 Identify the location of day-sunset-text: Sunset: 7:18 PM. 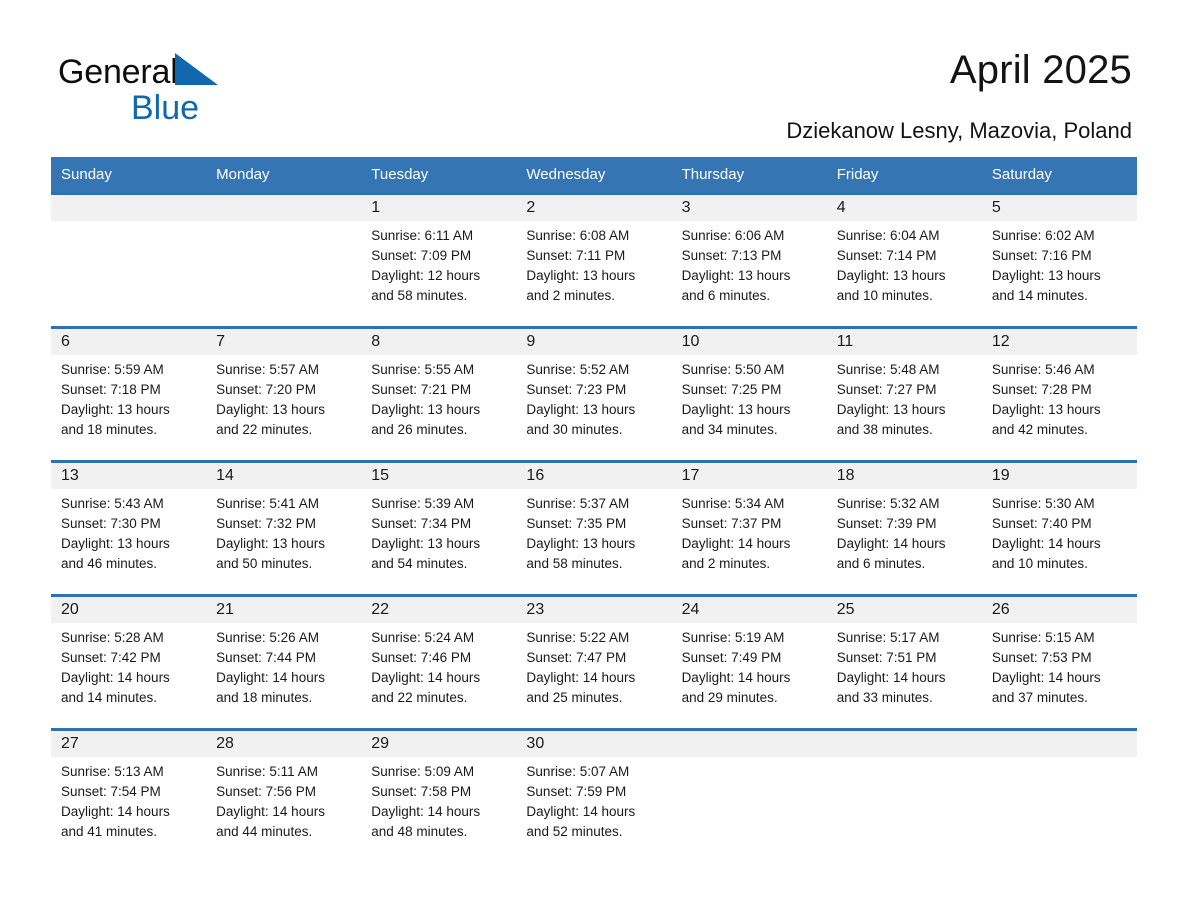
(111, 389).